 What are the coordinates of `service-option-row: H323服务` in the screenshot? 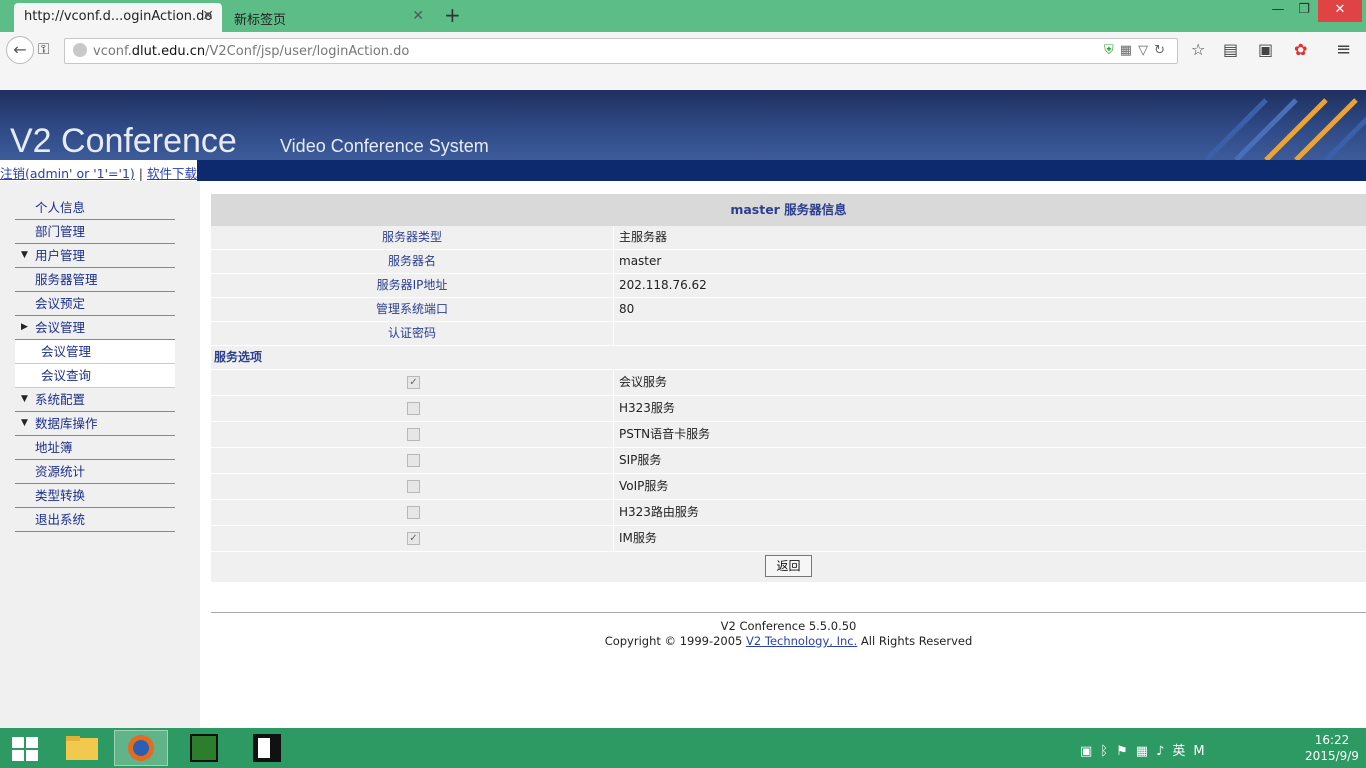 It's located at (788, 409).